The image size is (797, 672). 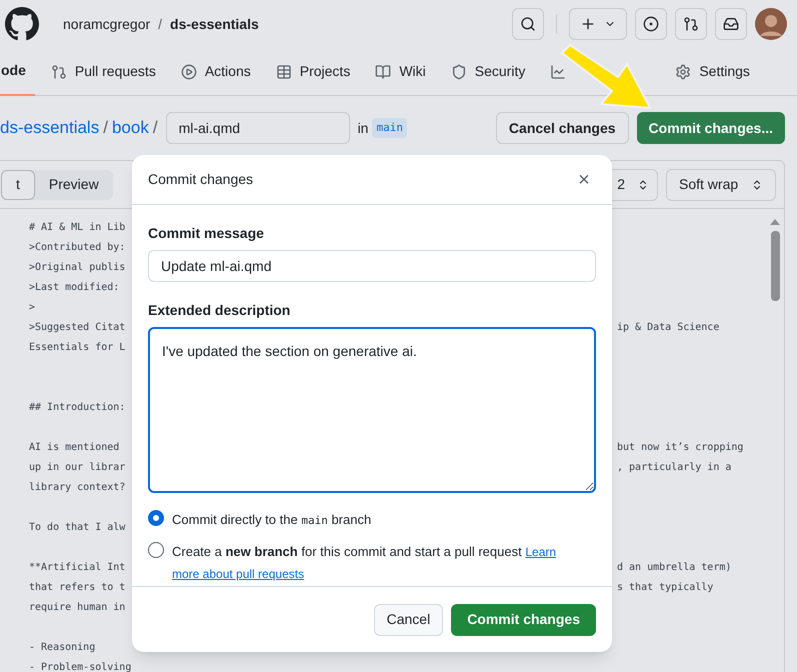 What do you see at coordinates (558, 72) in the screenshot?
I see `graph-icon` at bounding box center [558, 72].